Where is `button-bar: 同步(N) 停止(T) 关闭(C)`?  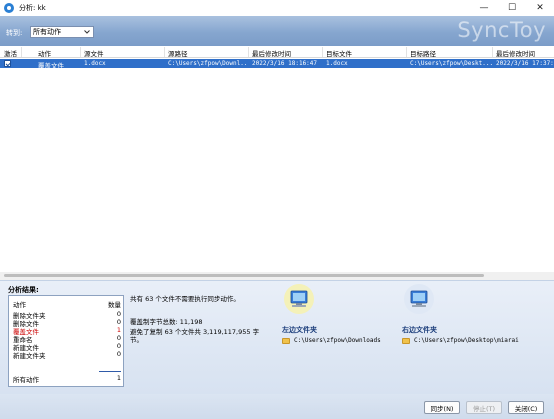 button-bar: 同步(N) 停止(T) 关闭(C) is located at coordinates (277, 406).